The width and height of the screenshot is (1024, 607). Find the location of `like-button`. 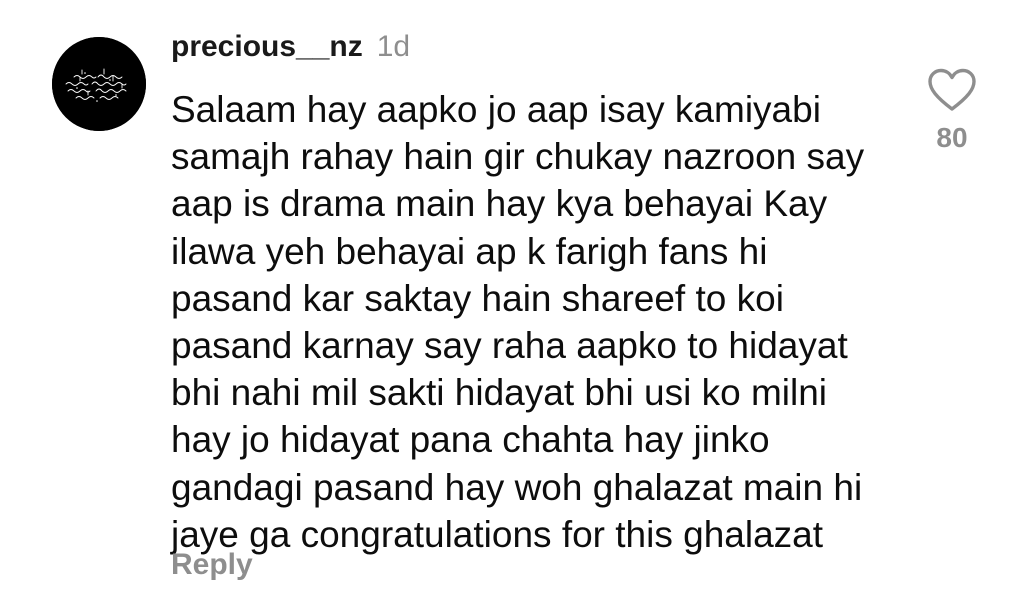

like-button is located at coordinates (952, 90).